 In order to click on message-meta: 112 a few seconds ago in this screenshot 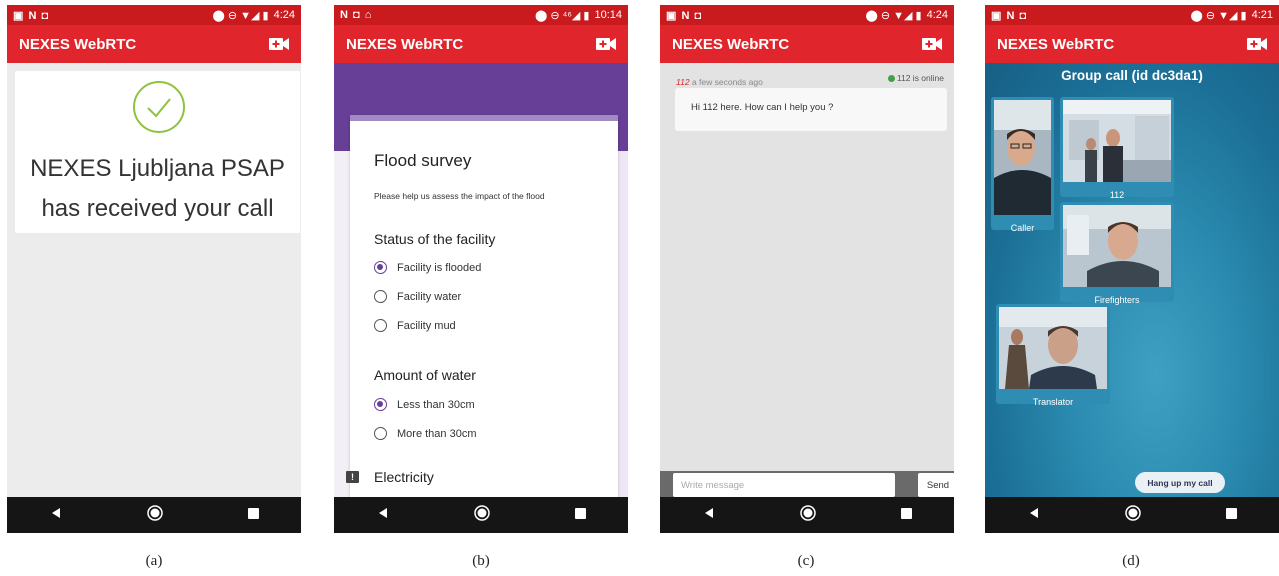, I will do `click(719, 82)`.